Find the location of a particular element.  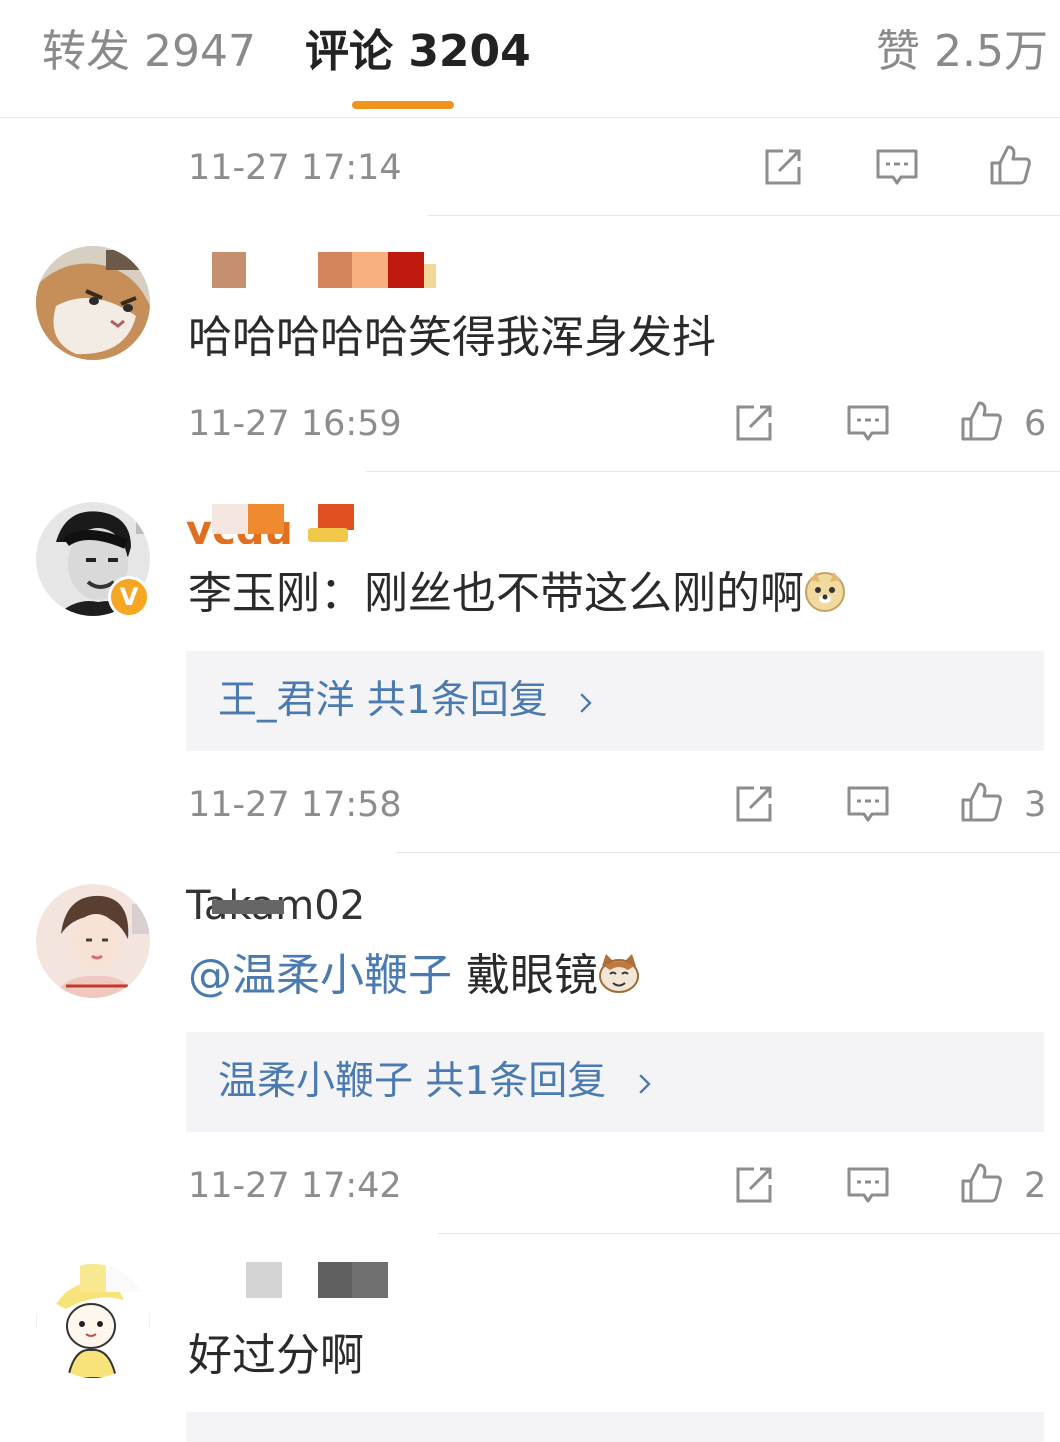

active-tab-indicator is located at coordinates (403, 105).